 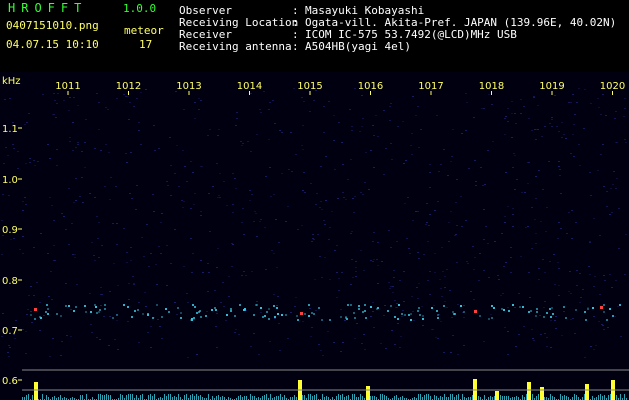 What do you see at coordinates (370, 86) in the screenshot?
I see `x-tick-label: 1016` at bounding box center [370, 86].